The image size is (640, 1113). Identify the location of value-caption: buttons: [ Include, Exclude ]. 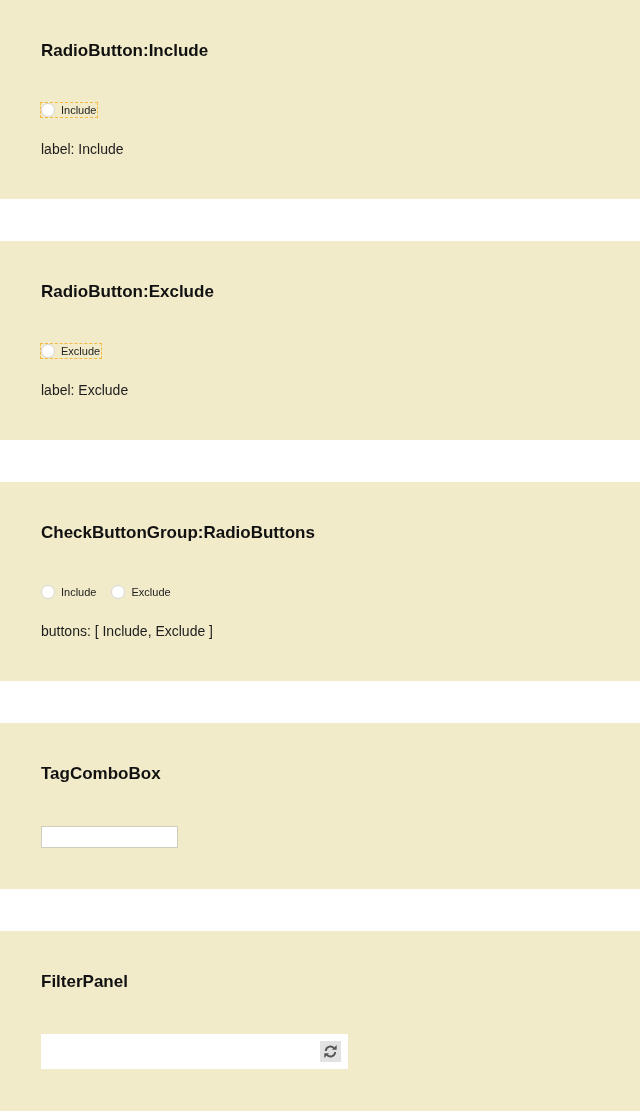
(127, 631).